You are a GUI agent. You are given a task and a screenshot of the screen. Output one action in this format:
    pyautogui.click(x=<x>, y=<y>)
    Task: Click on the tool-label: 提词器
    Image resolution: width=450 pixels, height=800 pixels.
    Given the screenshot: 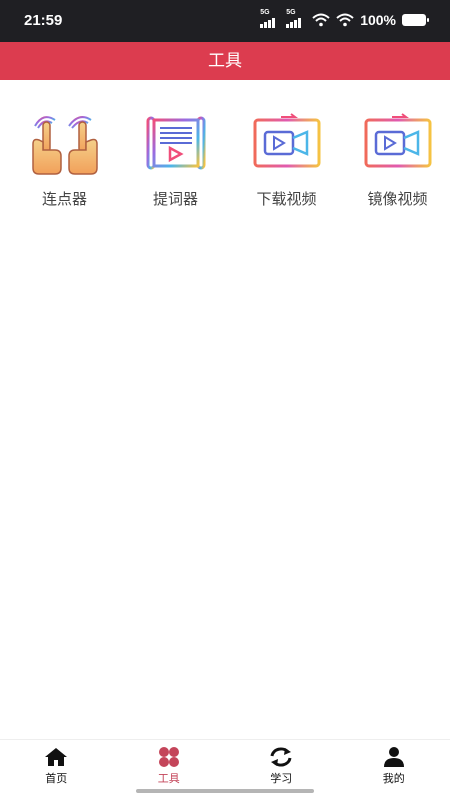 What is the action you would take?
    pyautogui.click(x=175, y=199)
    